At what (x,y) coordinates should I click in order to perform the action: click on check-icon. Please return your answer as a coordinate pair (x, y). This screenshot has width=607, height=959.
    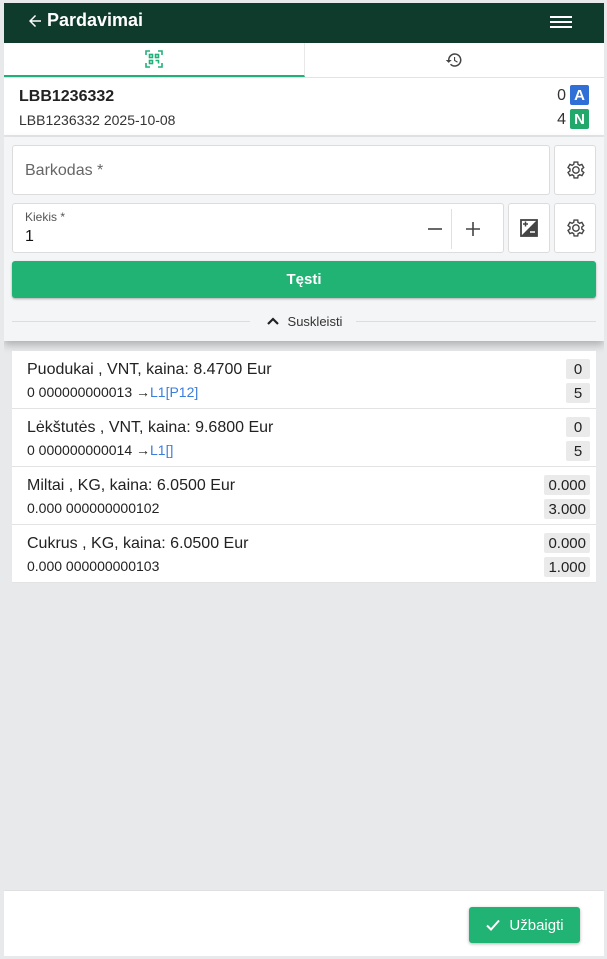
    Looking at the image, I should click on (493, 925).